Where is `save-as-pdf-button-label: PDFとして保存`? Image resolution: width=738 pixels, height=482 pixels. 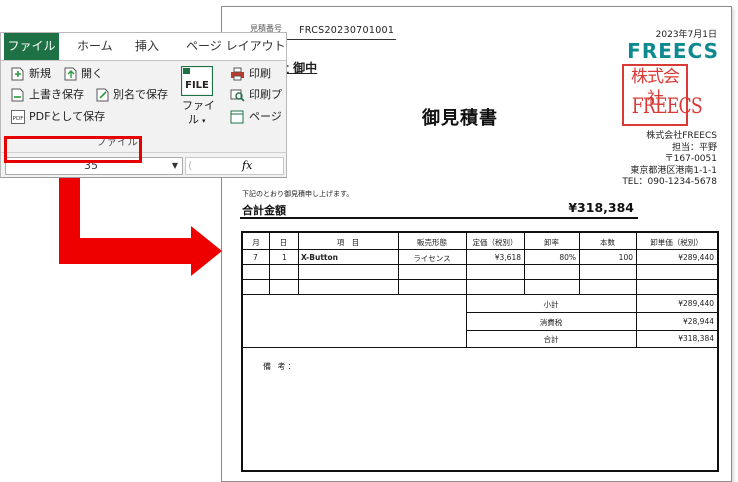
save-as-pdf-button-label: PDFとして保存 is located at coordinates (67, 116).